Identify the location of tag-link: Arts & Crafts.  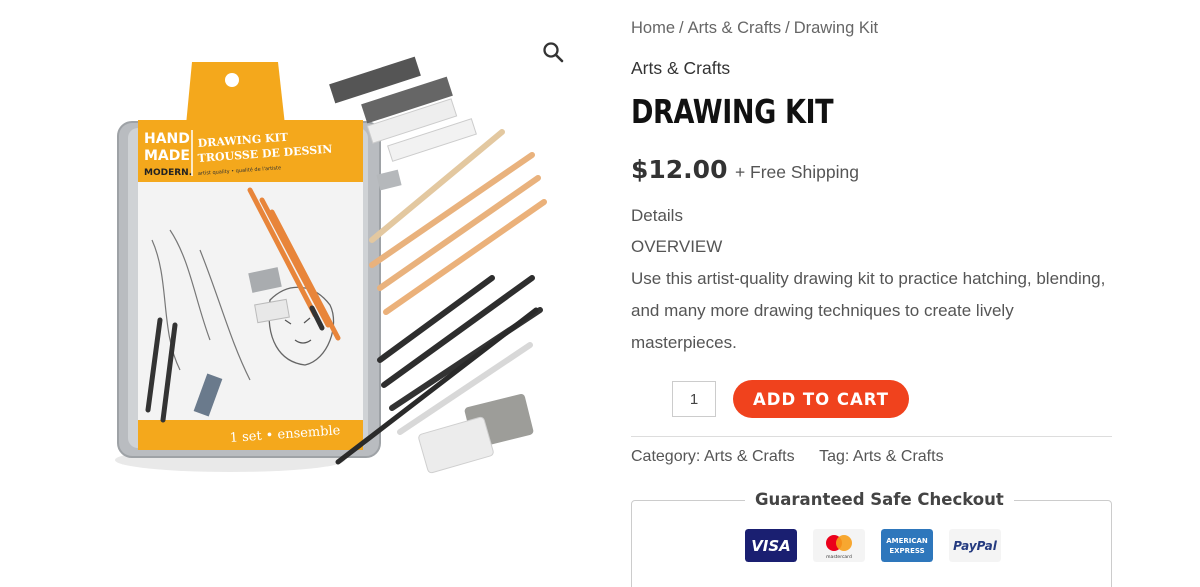
(898, 456).